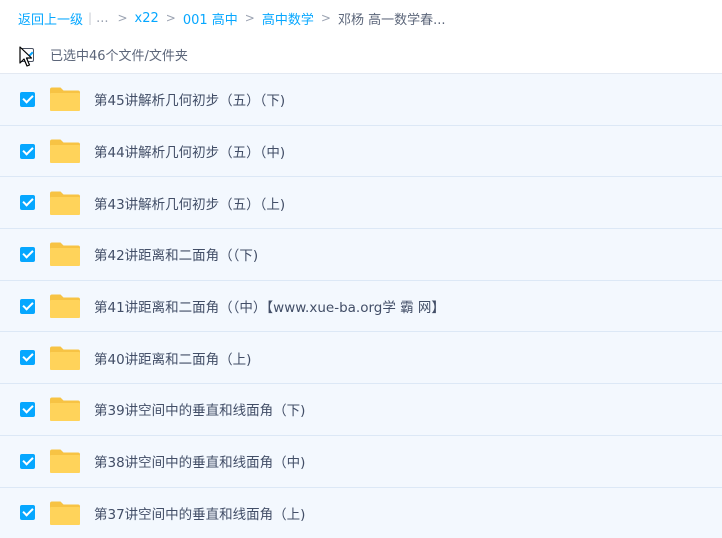 Image resolution: width=722 pixels, height=538 pixels. What do you see at coordinates (119, 56) in the screenshot?
I see `selection-count: 已选中46个文件/文件夹` at bounding box center [119, 56].